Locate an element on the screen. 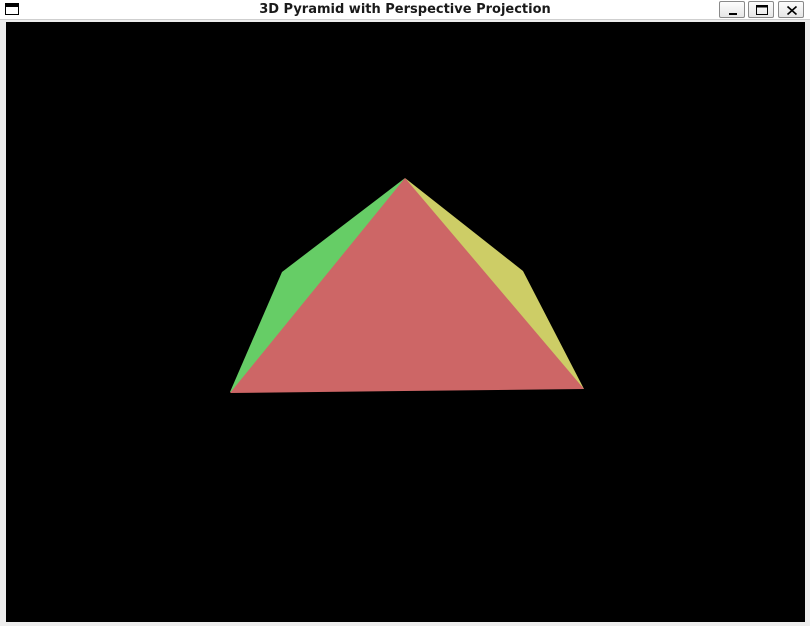  minimize-icon is located at coordinates (733, 14).